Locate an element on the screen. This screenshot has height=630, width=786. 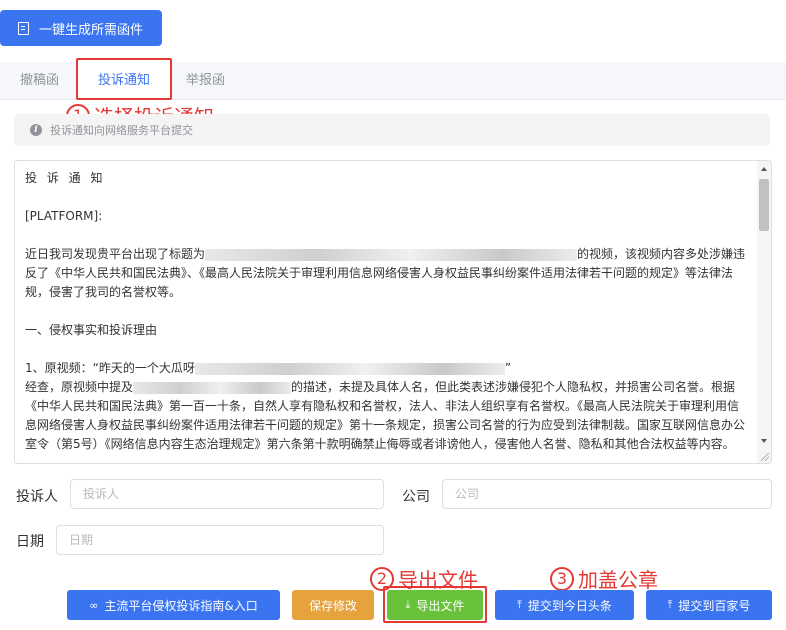
save-changes-button: 保存修改 is located at coordinates (333, 605).